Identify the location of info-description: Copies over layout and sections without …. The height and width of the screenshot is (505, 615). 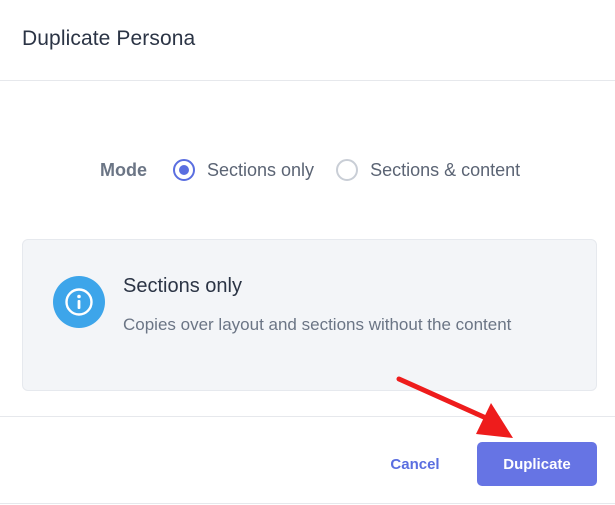
(317, 324).